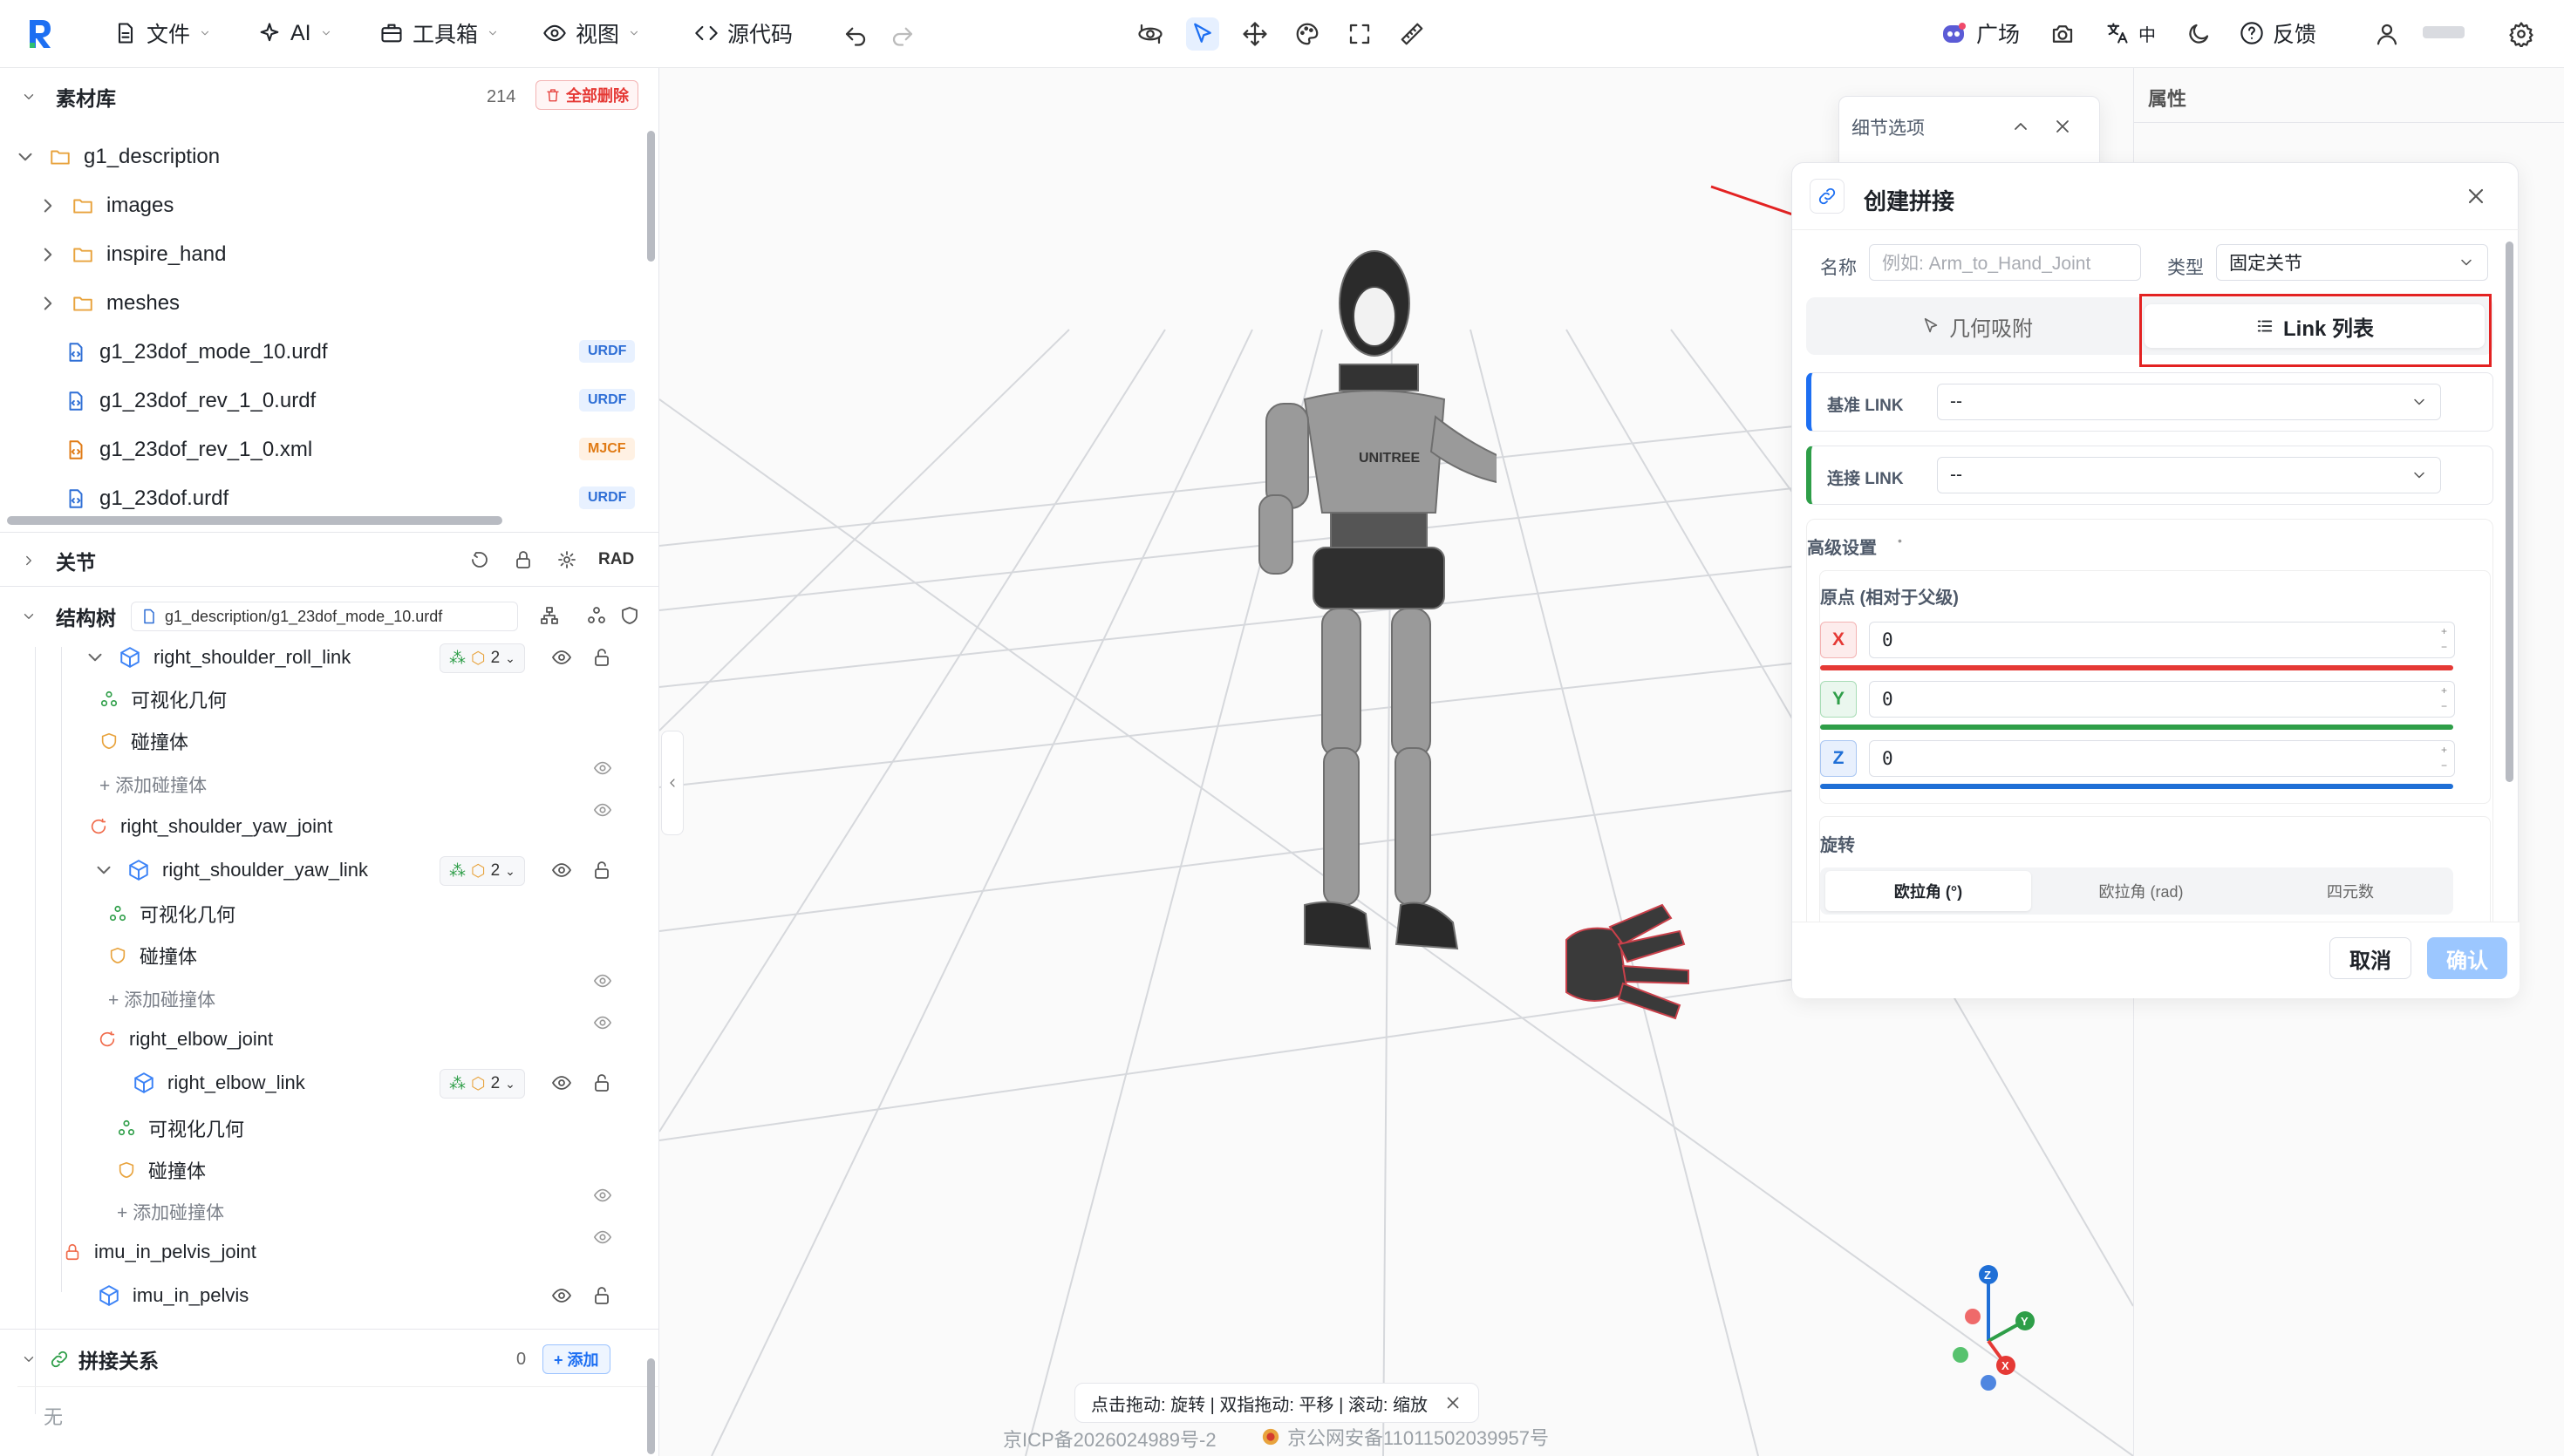 The image size is (2564, 1456). What do you see at coordinates (162, 33) in the screenshot?
I see `file-menu: 文件` at bounding box center [162, 33].